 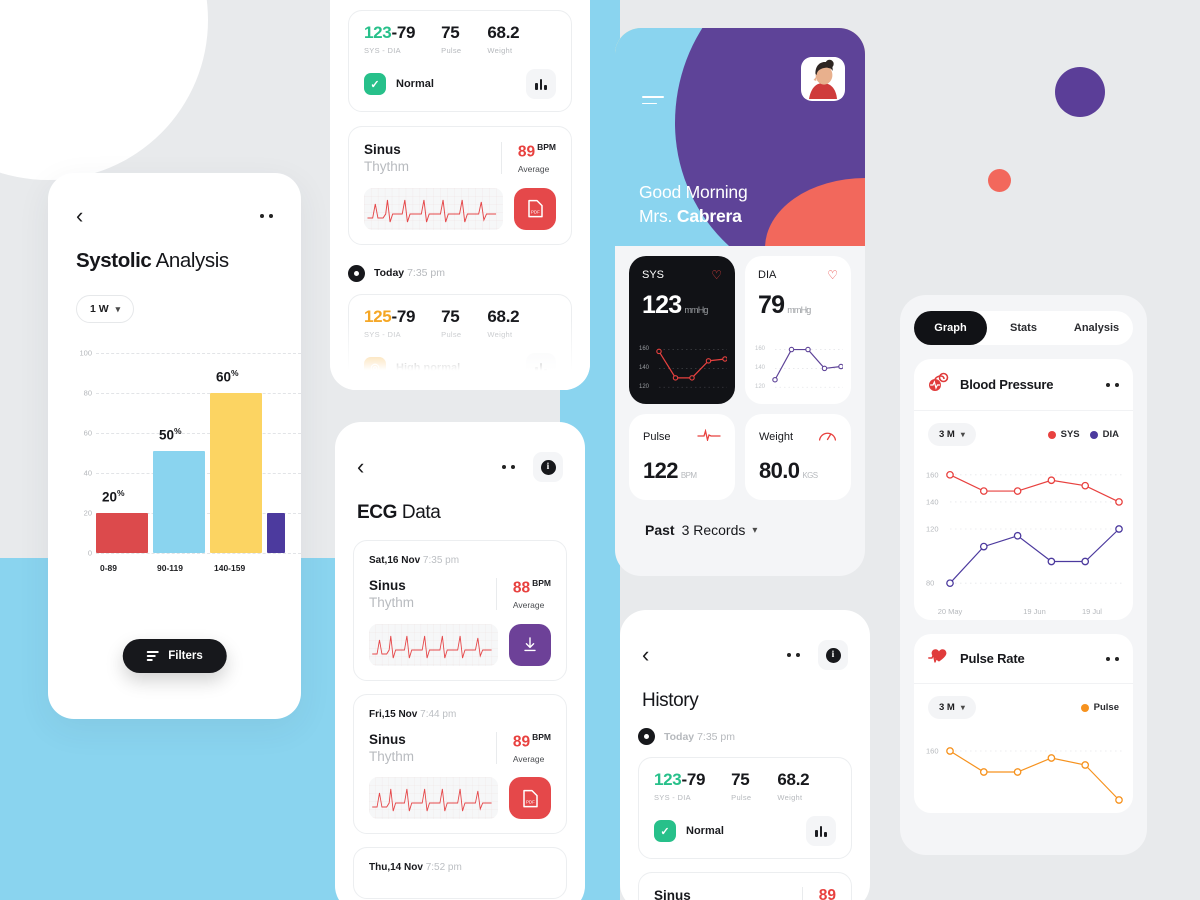 I want to click on x-tick-label: 19 Jul, so click(x=1091, y=611).